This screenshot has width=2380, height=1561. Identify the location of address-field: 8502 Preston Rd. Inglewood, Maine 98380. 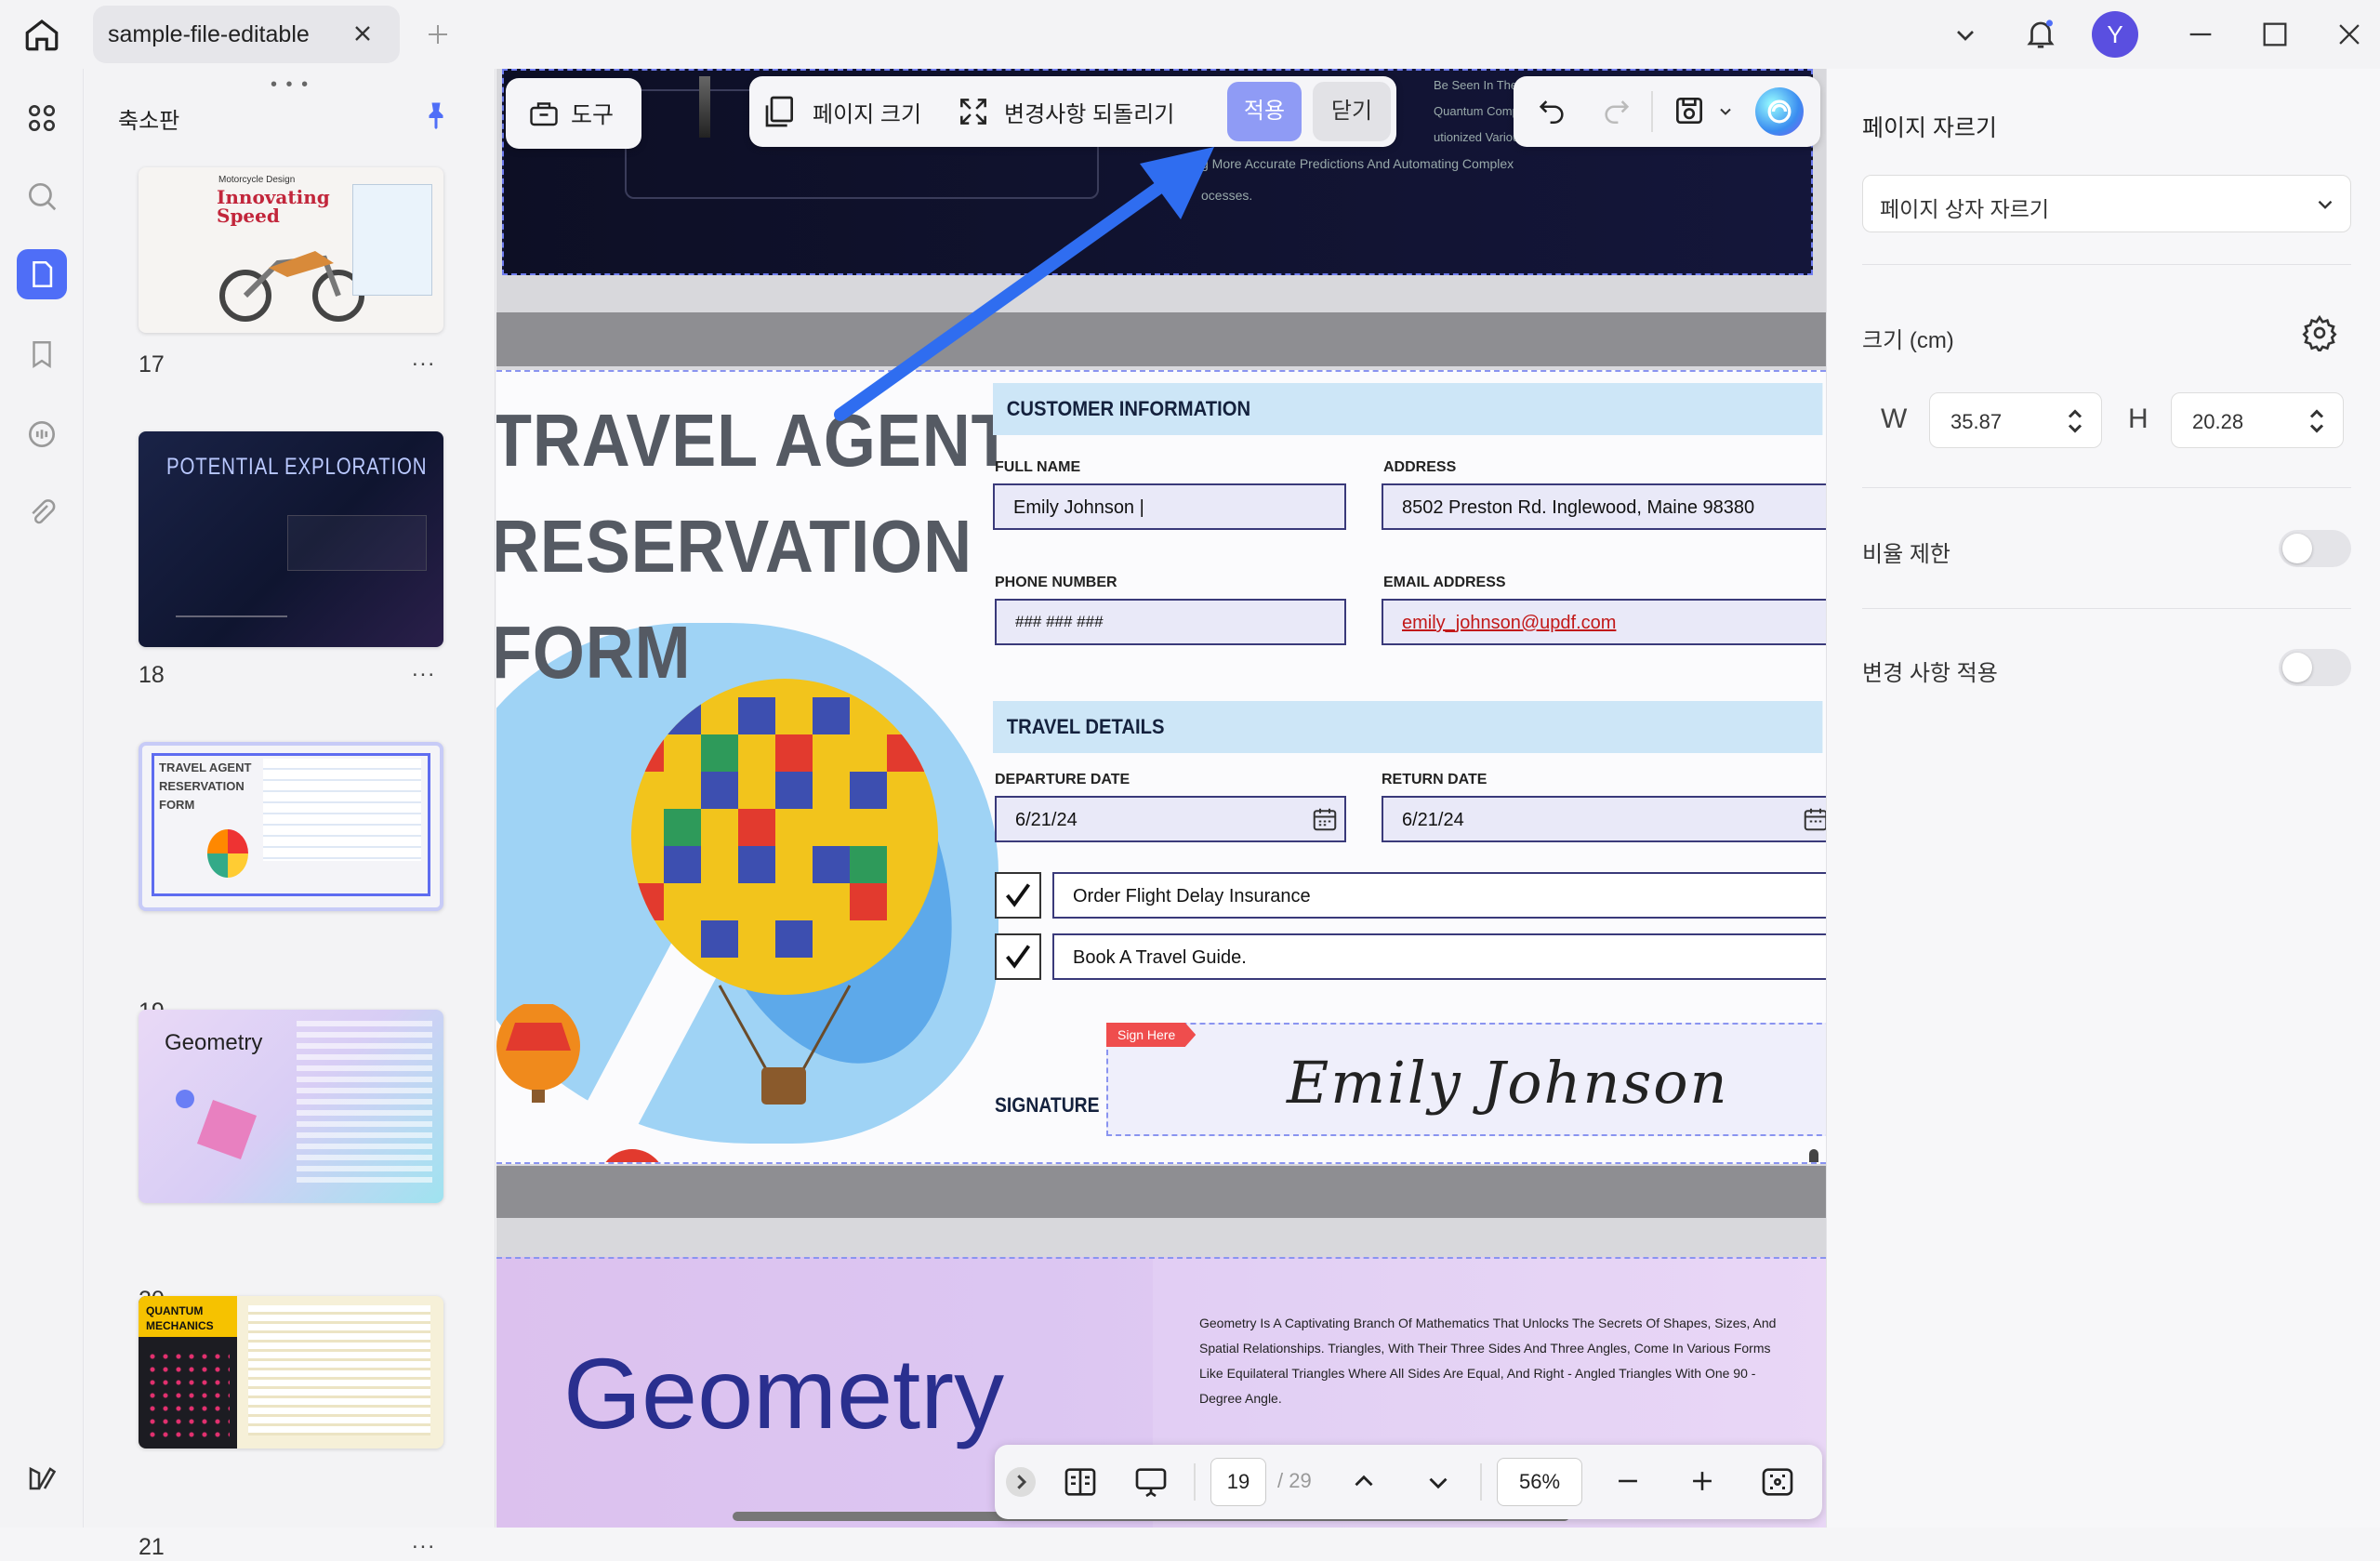
(1604, 506).